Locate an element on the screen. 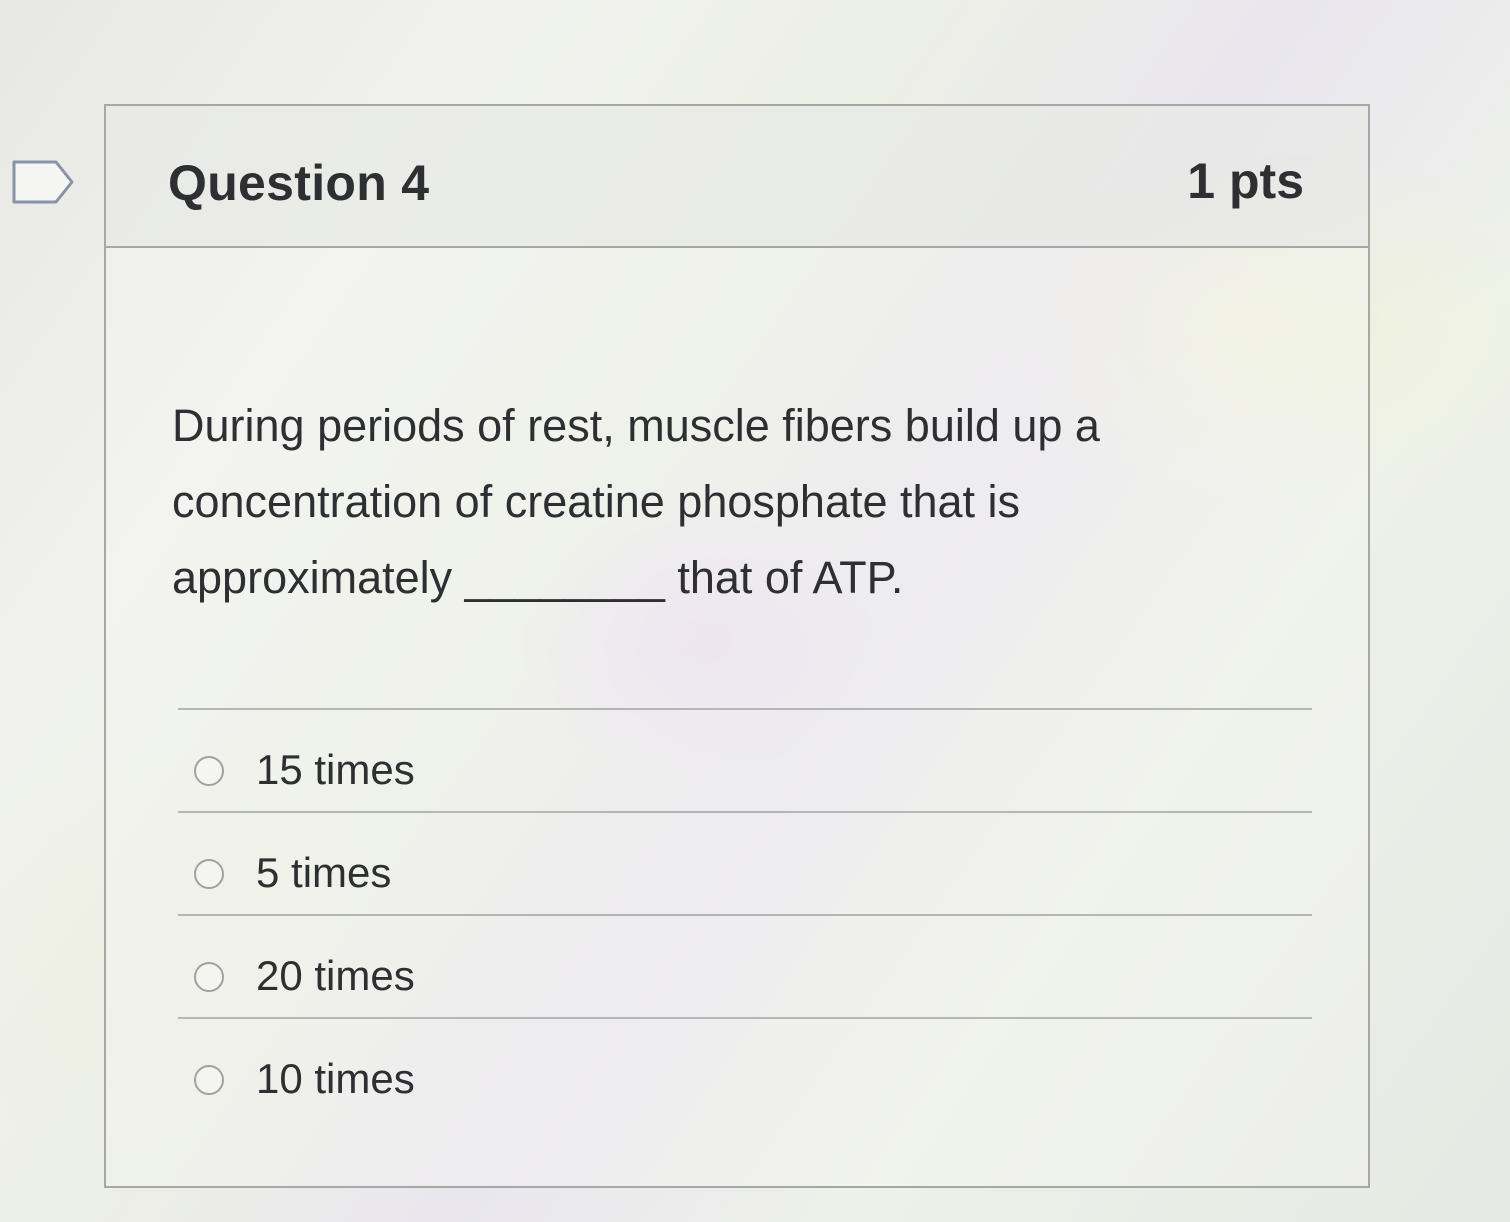 This screenshot has width=1510, height=1222. answer-label: 20 times is located at coordinates (335, 976).